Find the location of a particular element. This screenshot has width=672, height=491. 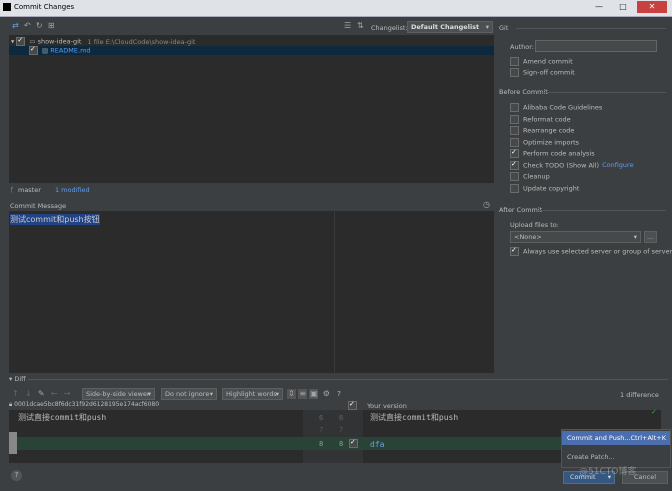

upload-select: <None> ▾ is located at coordinates (575, 237).